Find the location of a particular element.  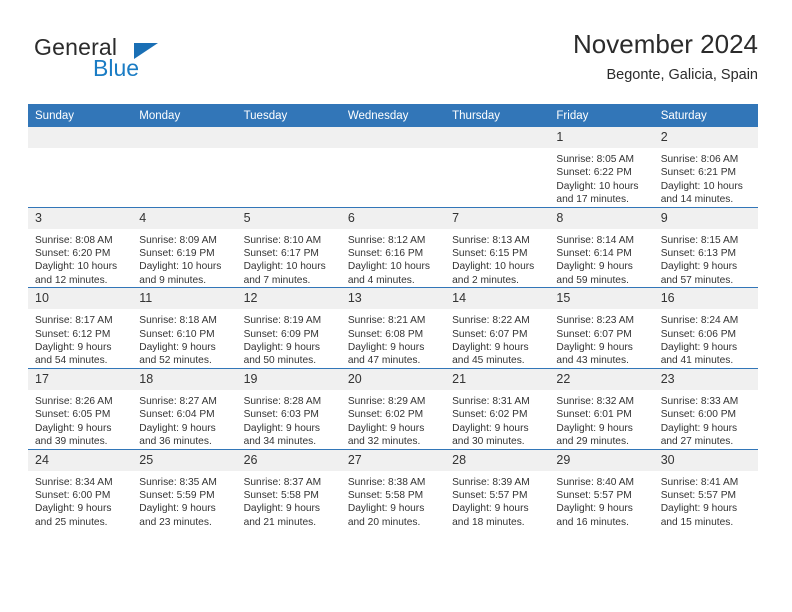

daylight-text: Daylight: 10 hours and 12 minutes. is located at coordinates (76, 273).